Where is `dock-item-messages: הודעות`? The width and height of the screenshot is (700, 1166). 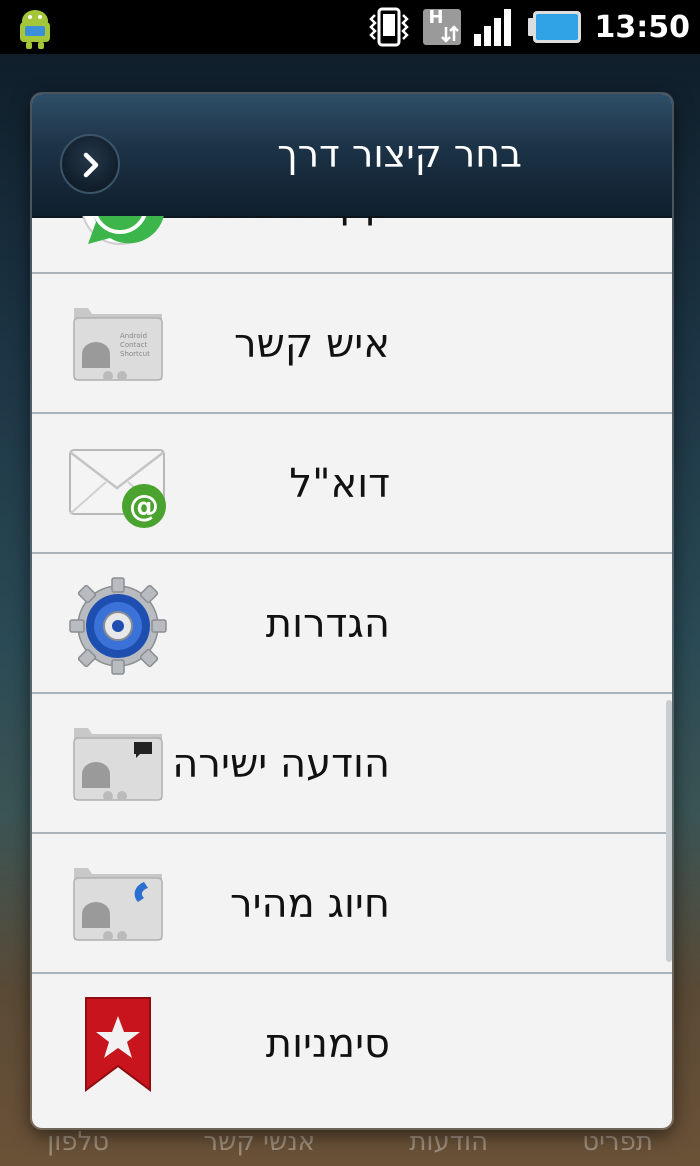 dock-item-messages: הודעות is located at coordinates (449, 1142).